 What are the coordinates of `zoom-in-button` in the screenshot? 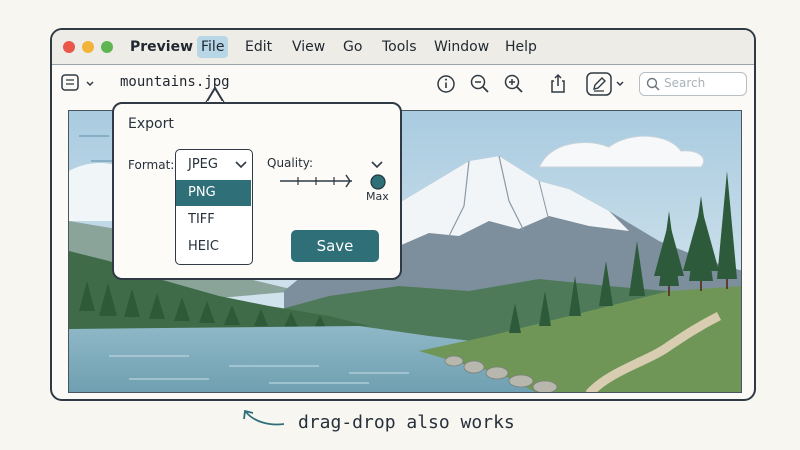 It's located at (514, 84).